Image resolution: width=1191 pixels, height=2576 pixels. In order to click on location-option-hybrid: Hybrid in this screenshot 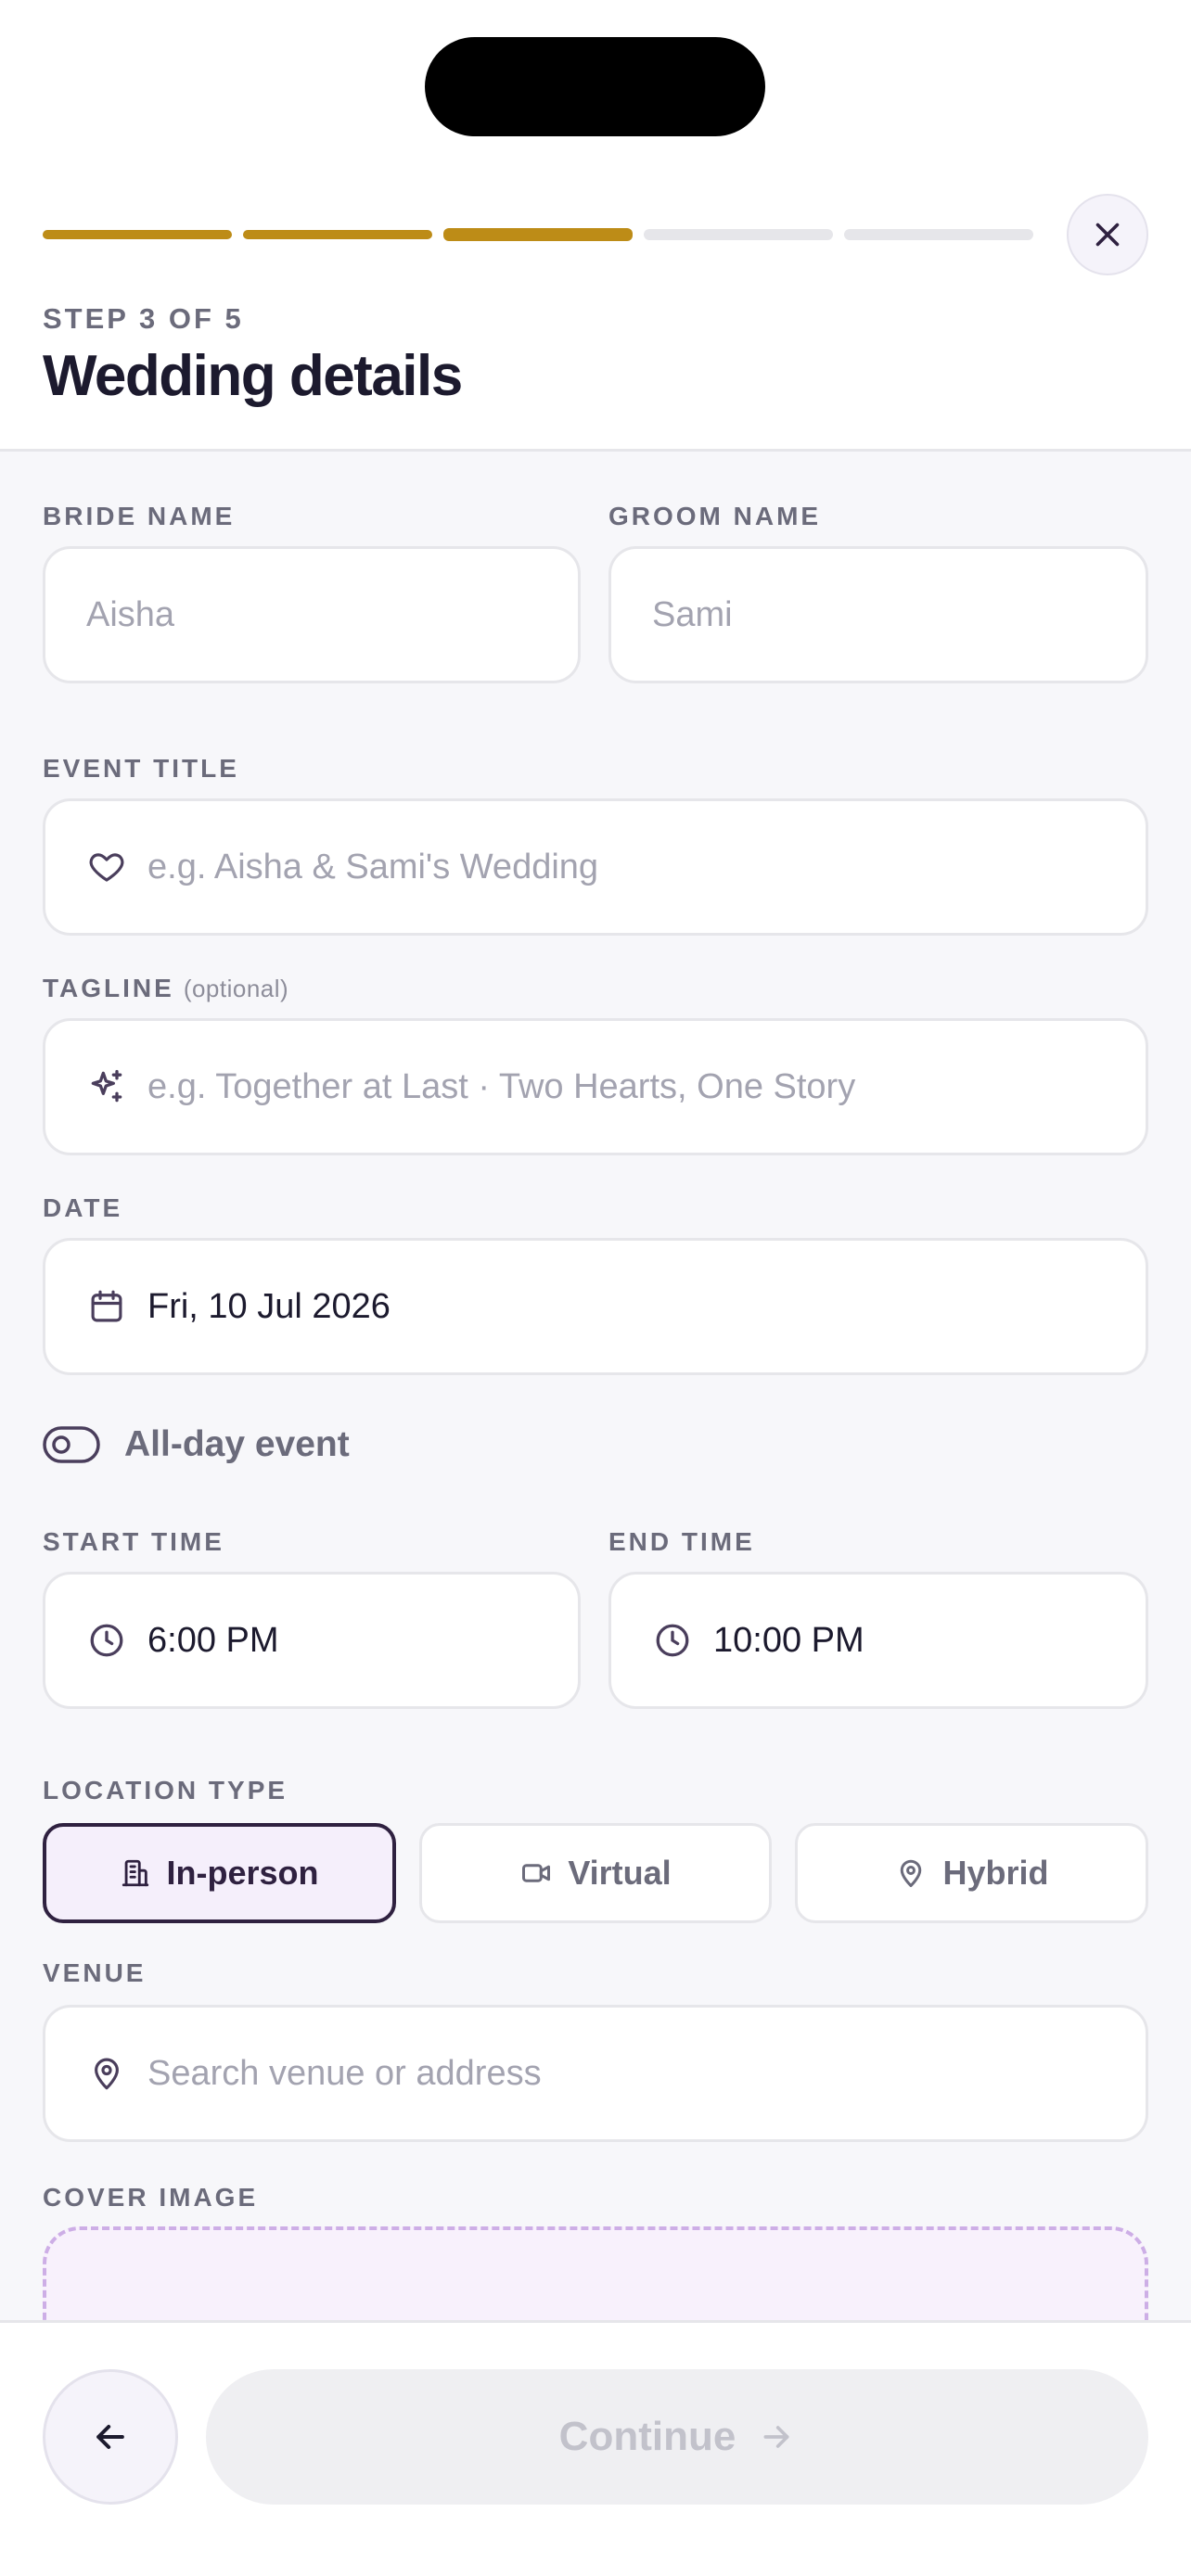, I will do `click(971, 1873)`.